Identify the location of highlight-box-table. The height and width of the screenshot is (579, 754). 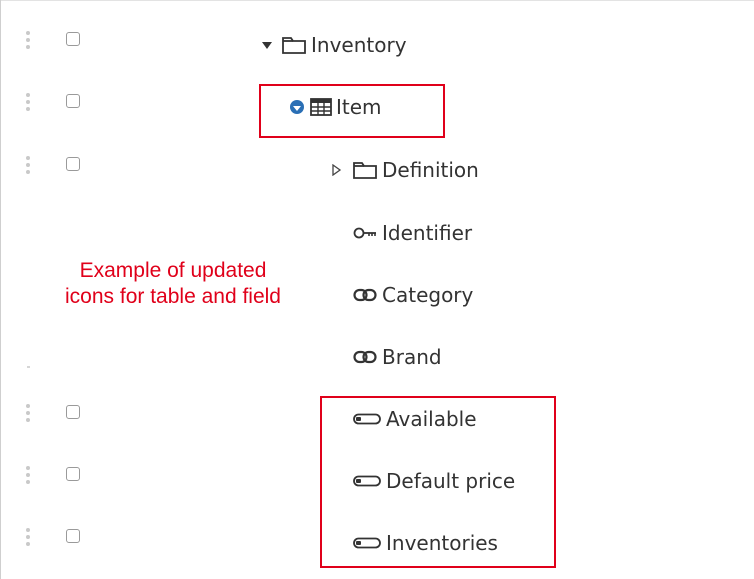
(352, 111).